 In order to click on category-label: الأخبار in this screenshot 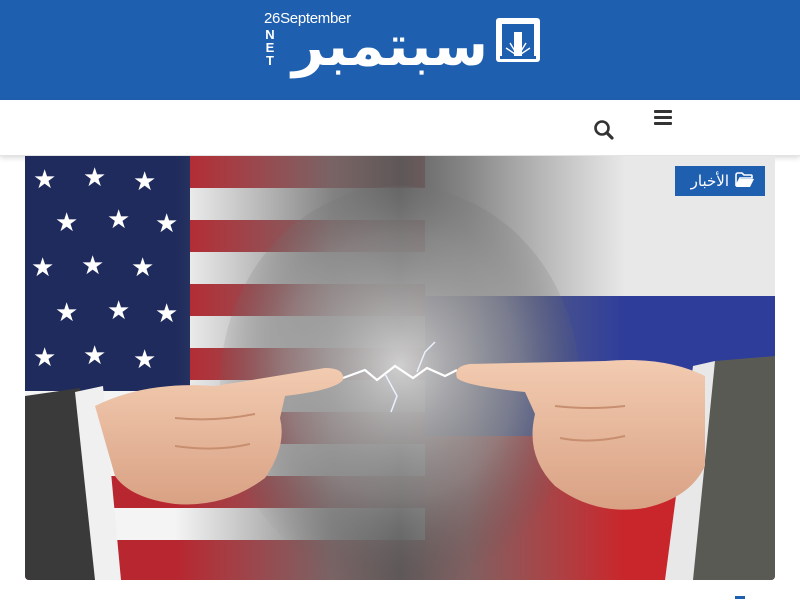, I will do `click(709, 181)`.